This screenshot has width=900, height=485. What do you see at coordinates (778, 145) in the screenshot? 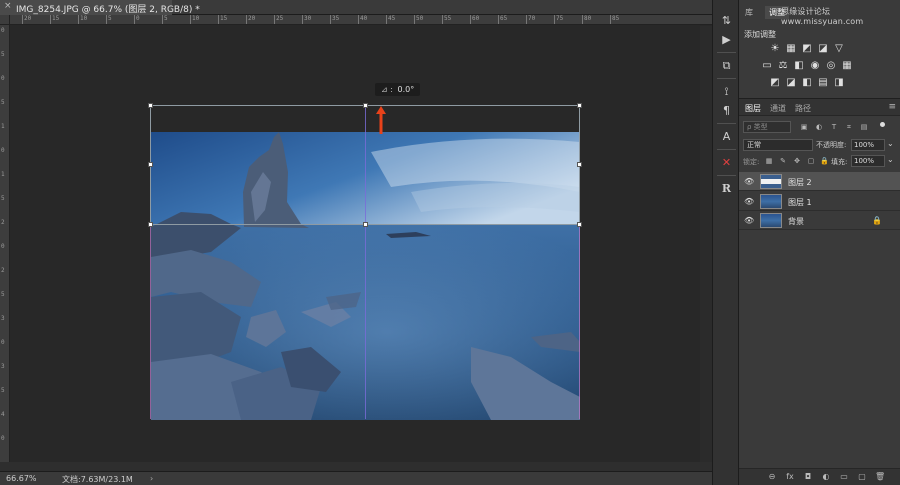
I see `blend-mode-select: 正常` at bounding box center [778, 145].